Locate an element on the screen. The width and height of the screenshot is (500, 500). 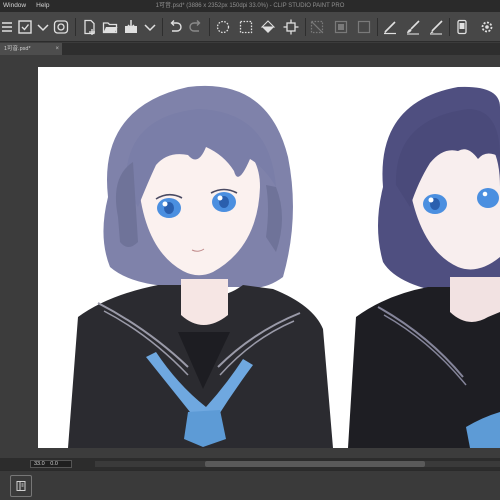
cloud-sync-icon is located at coordinates (61, 27).